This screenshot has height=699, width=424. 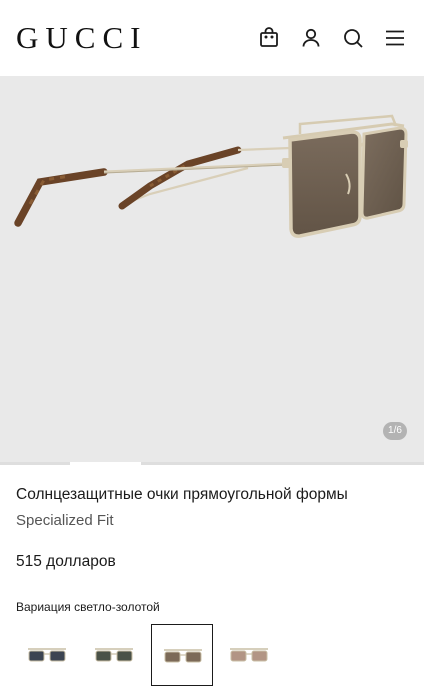 What do you see at coordinates (105, 463) in the screenshot?
I see `gallery-progress-fill` at bounding box center [105, 463].